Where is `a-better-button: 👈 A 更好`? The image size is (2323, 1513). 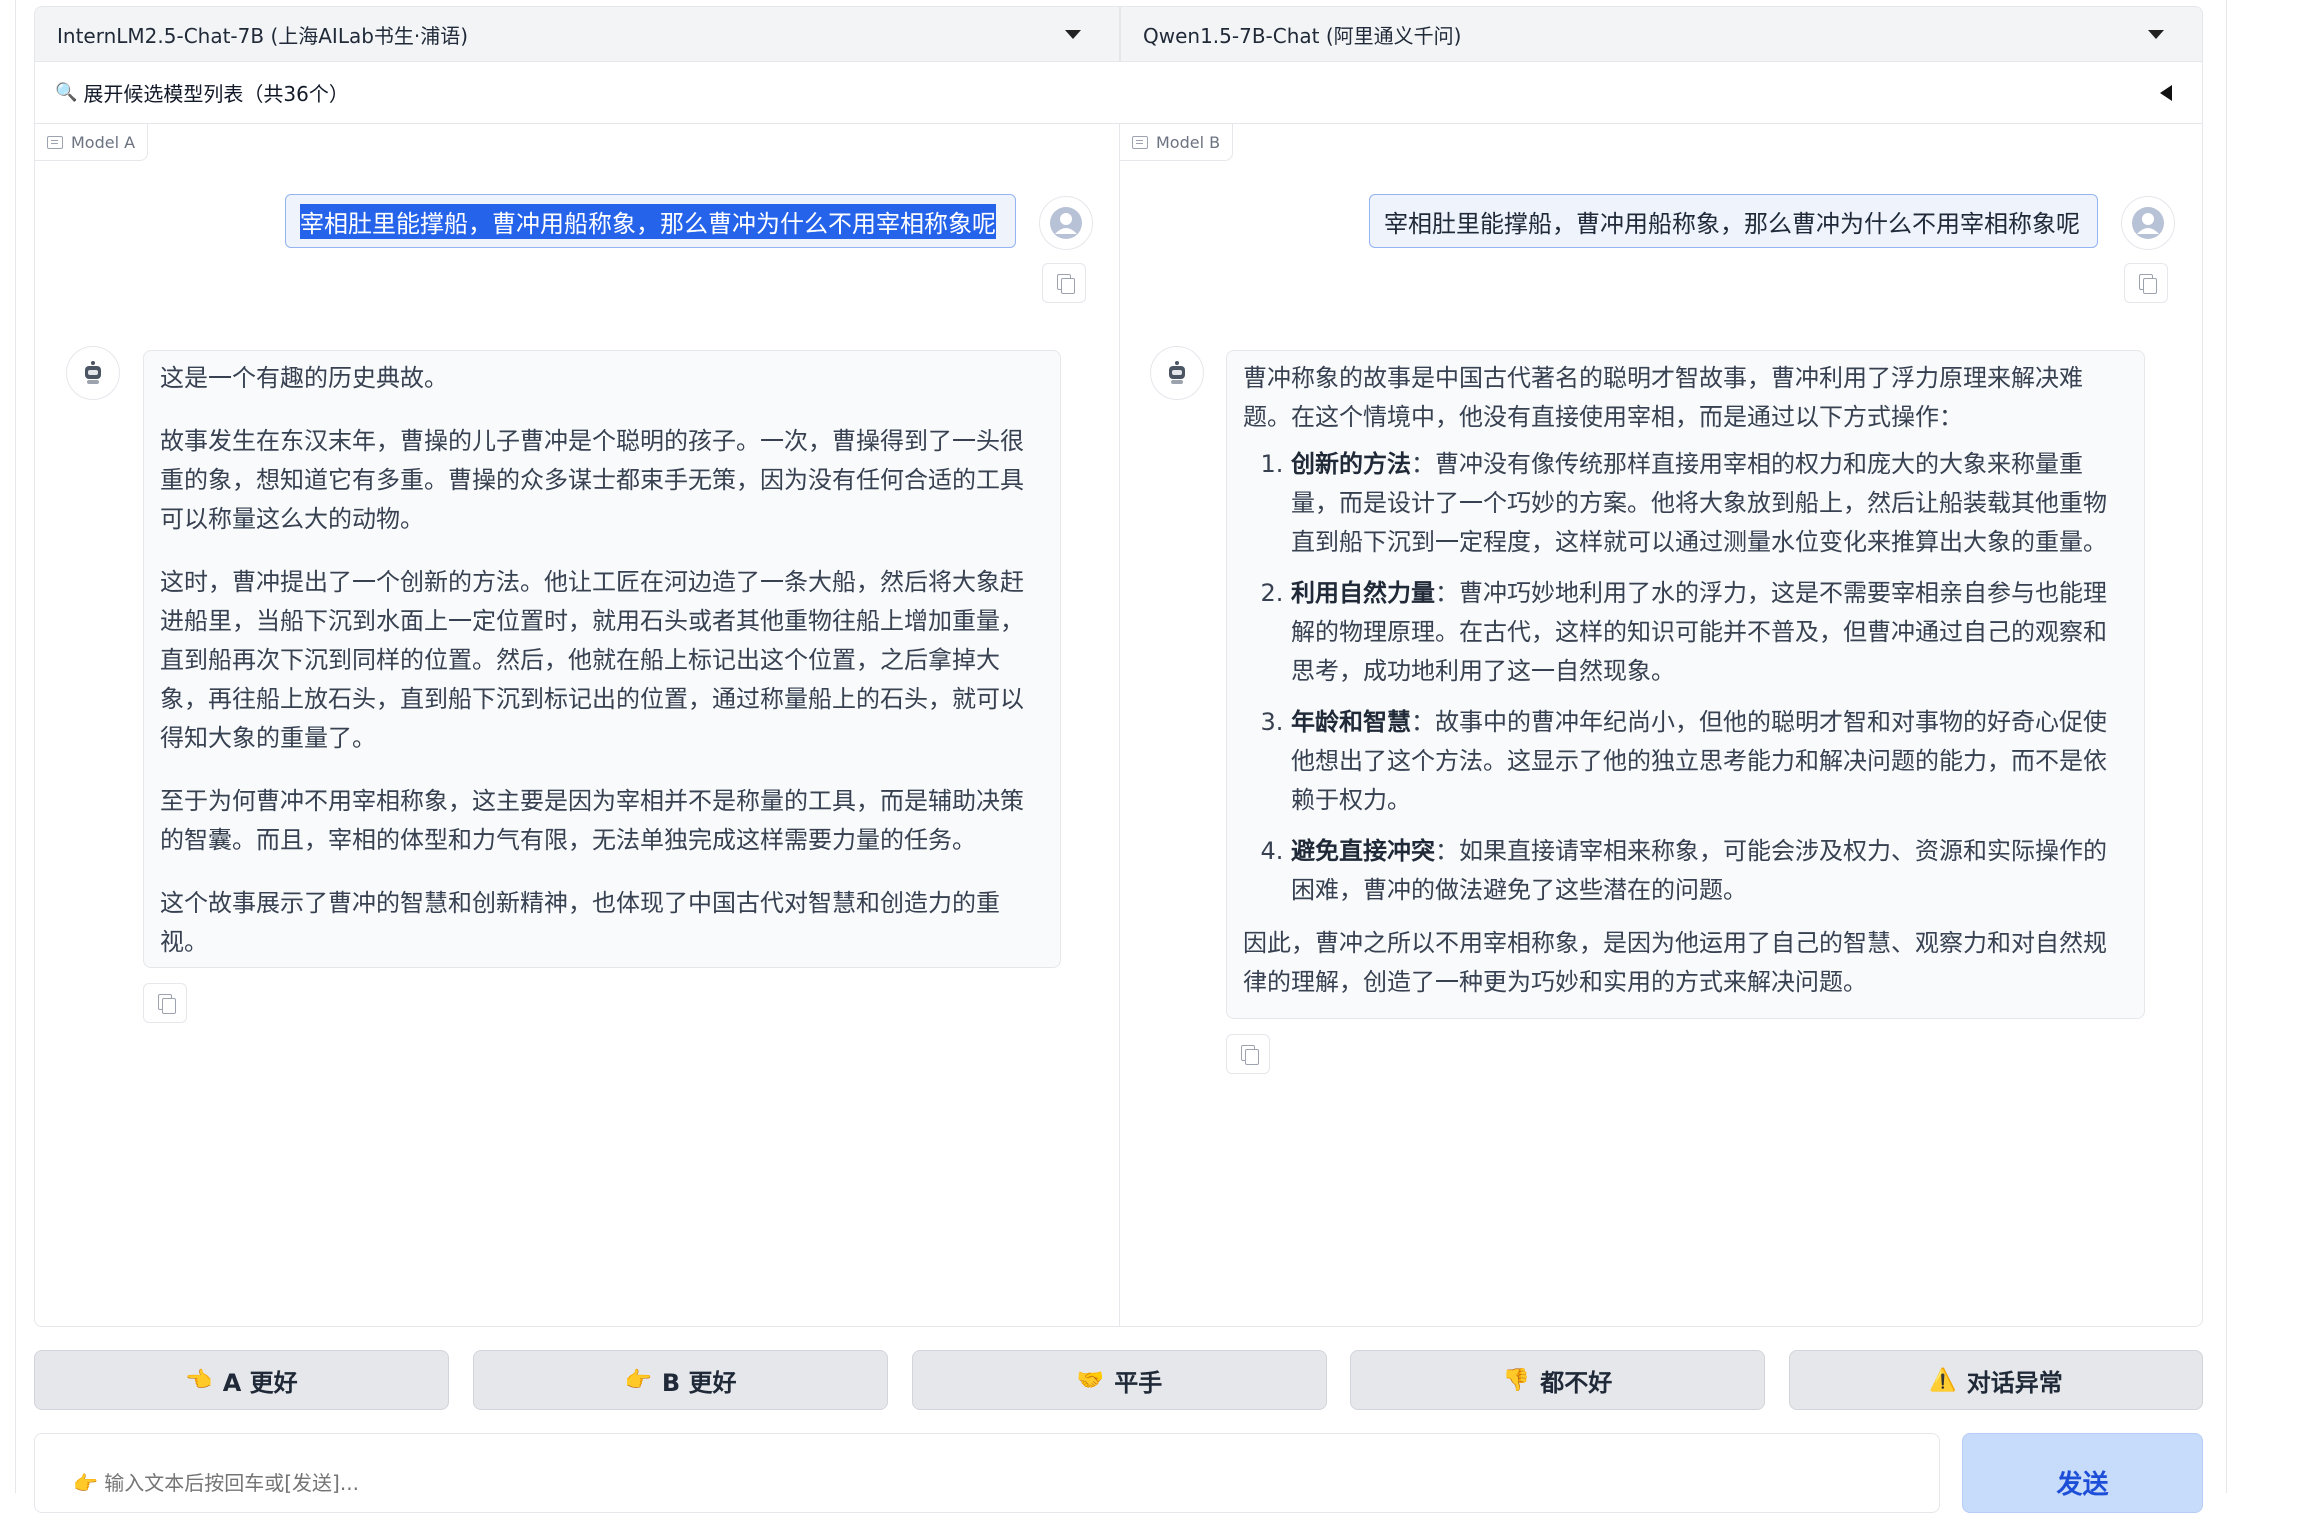 a-better-button: 👈 A 更好 is located at coordinates (241, 1380).